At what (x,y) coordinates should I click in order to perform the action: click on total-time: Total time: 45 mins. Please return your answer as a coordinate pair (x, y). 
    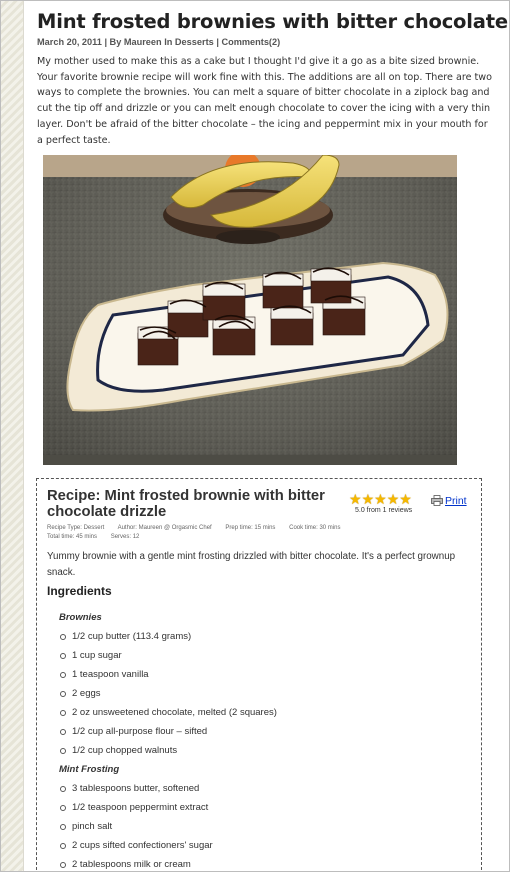
    Looking at the image, I should click on (72, 537).